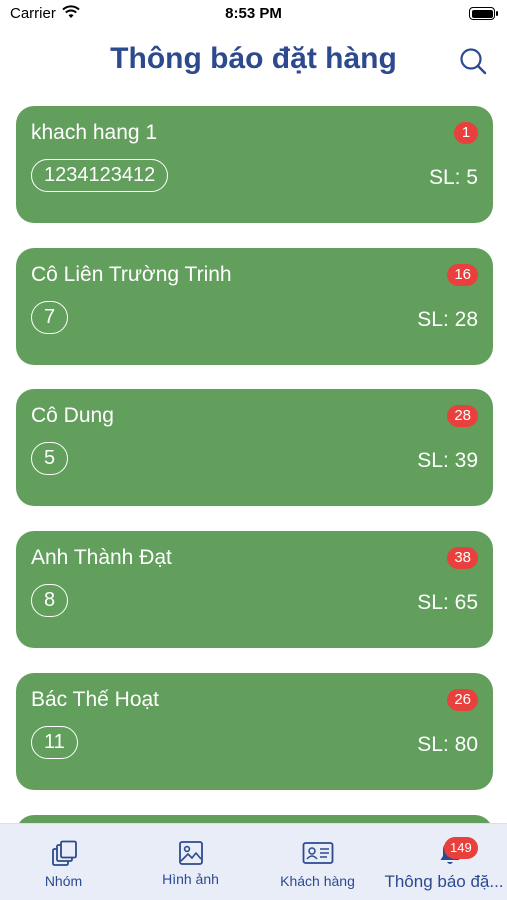 The height and width of the screenshot is (900, 507). What do you see at coordinates (447, 602) in the screenshot?
I see `quantity-label: SL: 65` at bounding box center [447, 602].